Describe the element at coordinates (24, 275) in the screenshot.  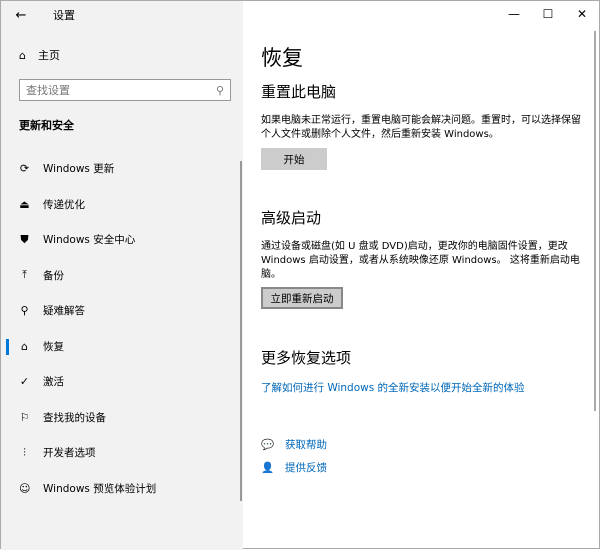
I see `backup-icon: ⤒` at that location.